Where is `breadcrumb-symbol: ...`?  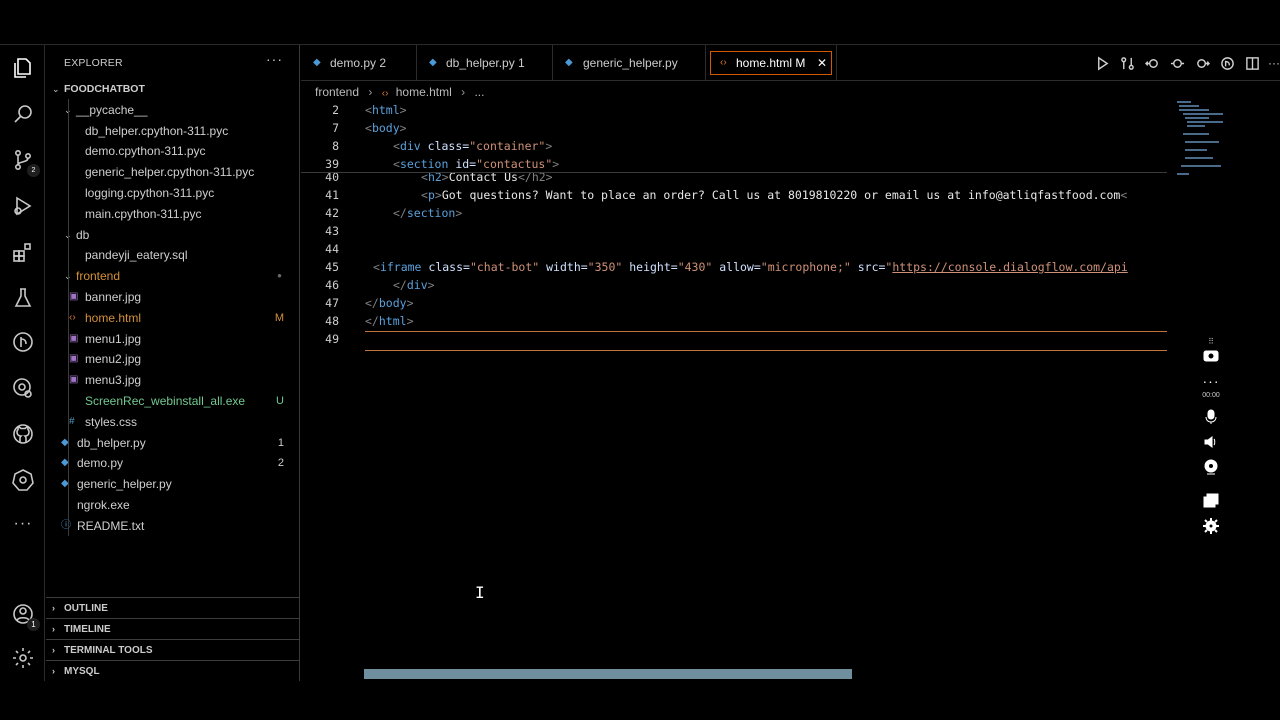
breadcrumb-symbol: ... is located at coordinates (479, 92).